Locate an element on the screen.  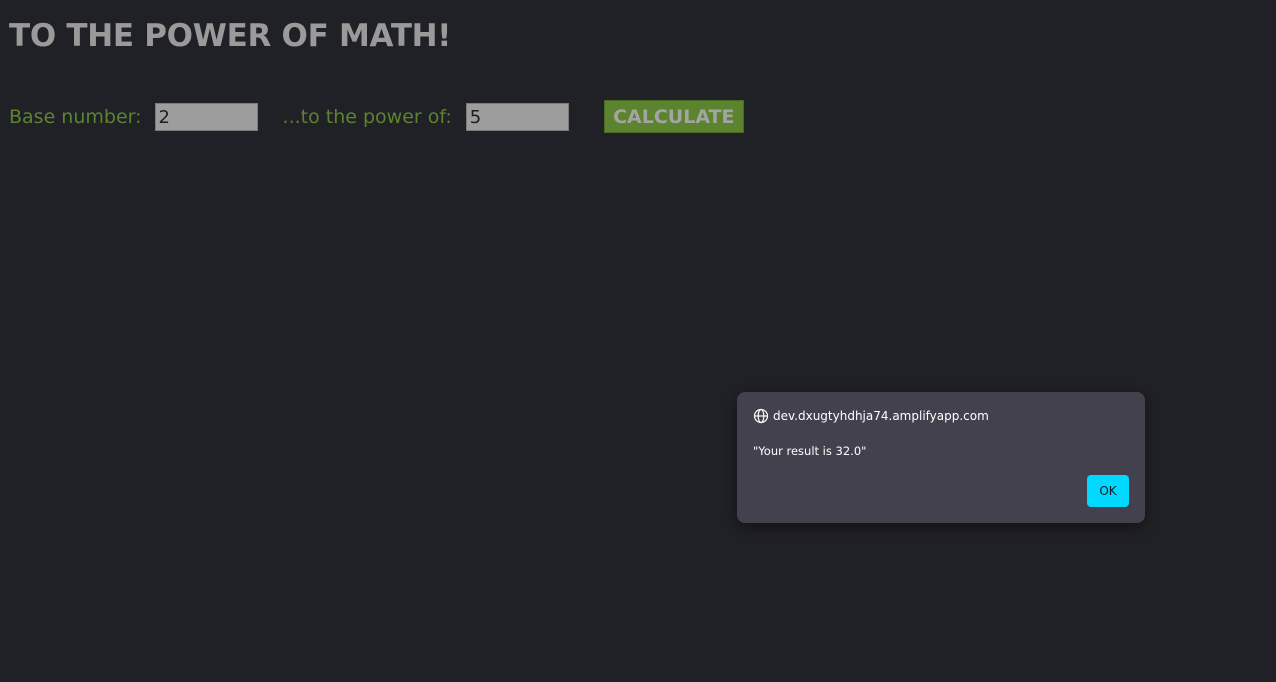
dialog-origin: dev.dxugtyhdhja74.amplifyapp.com is located at coordinates (871, 416).